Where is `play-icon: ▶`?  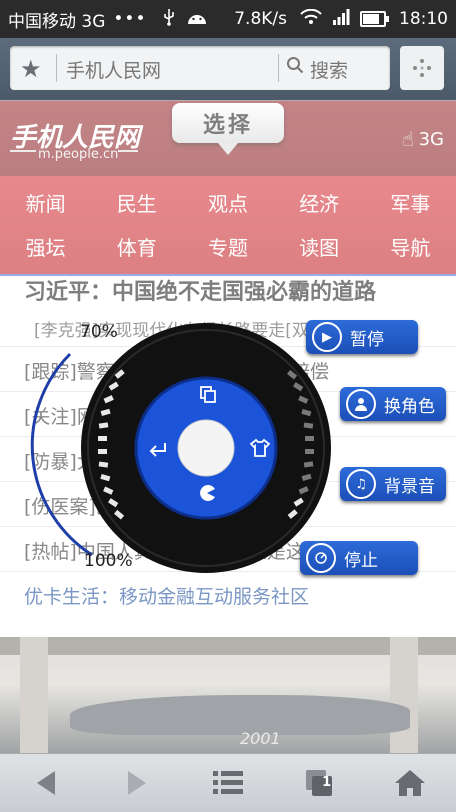 play-icon: ▶ is located at coordinates (327, 337).